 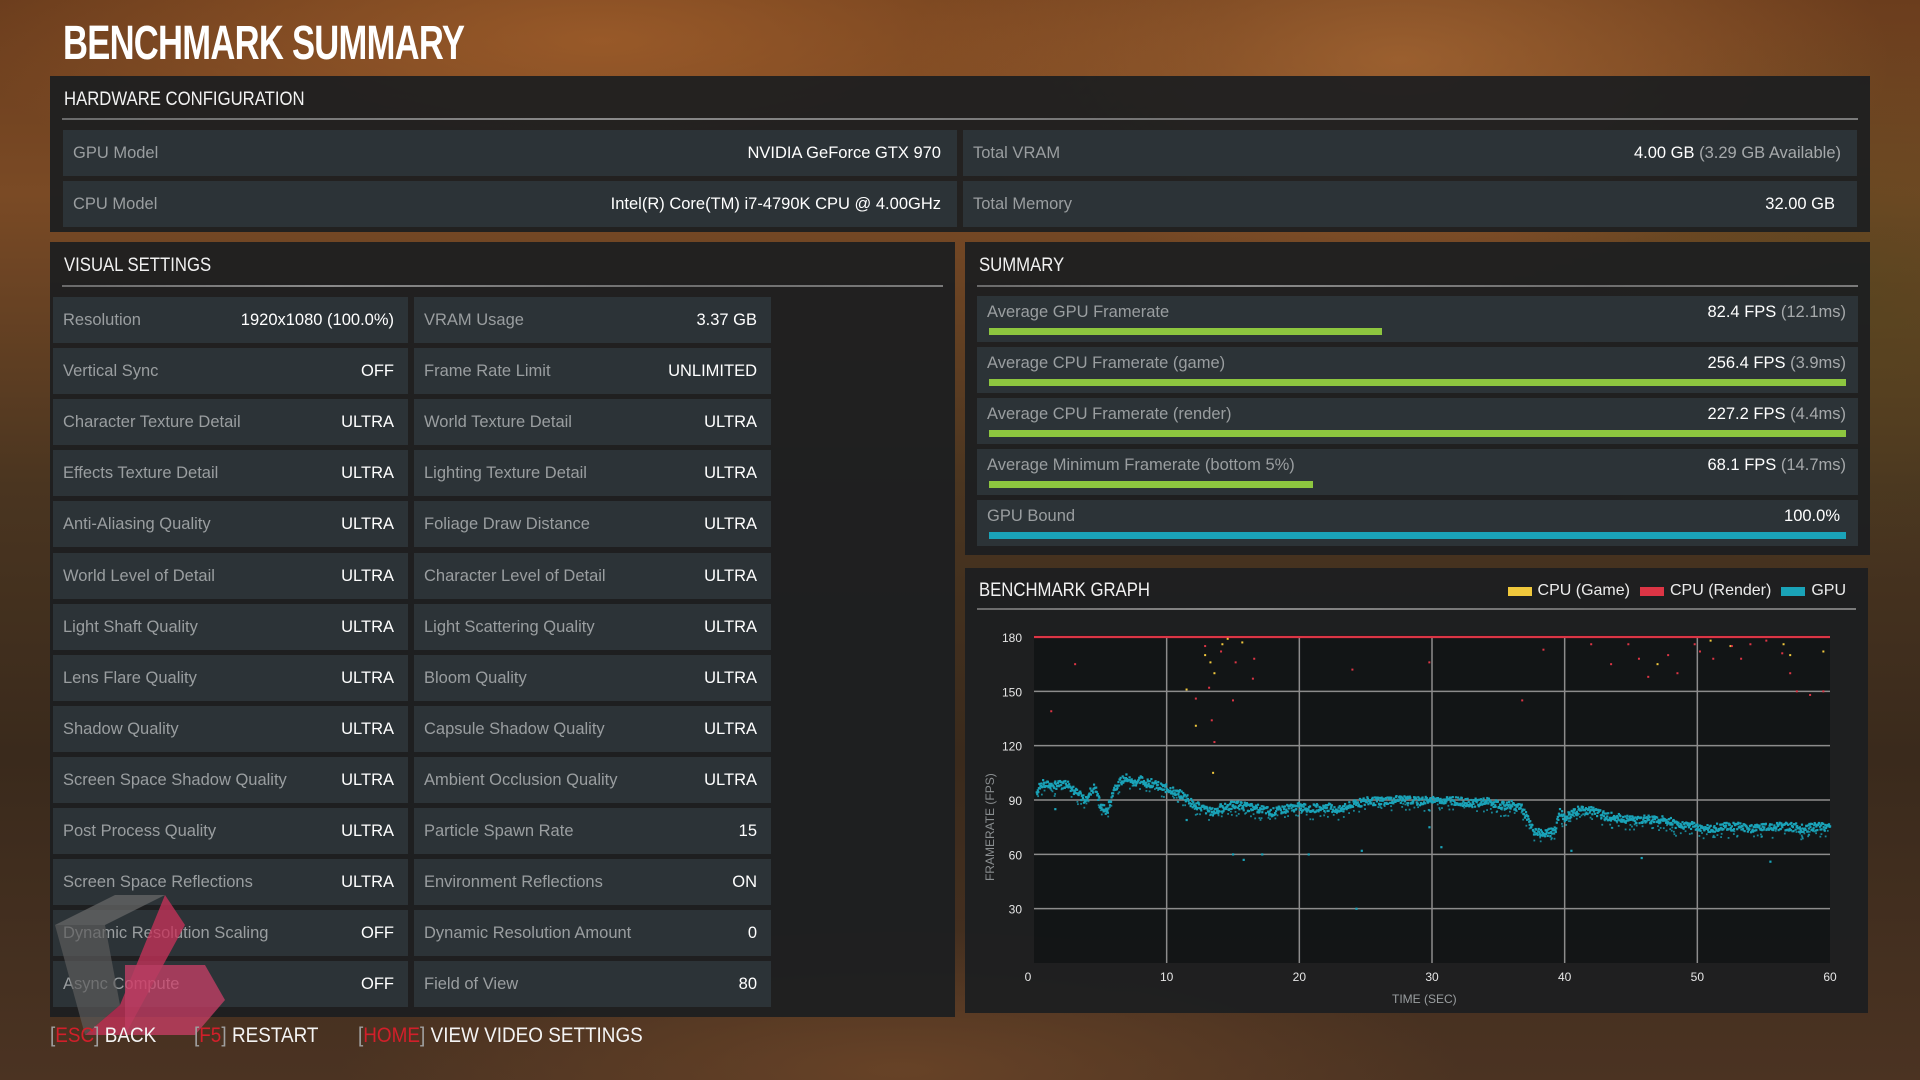 I want to click on summary-value: 100.0%, so click(x=1812, y=516).